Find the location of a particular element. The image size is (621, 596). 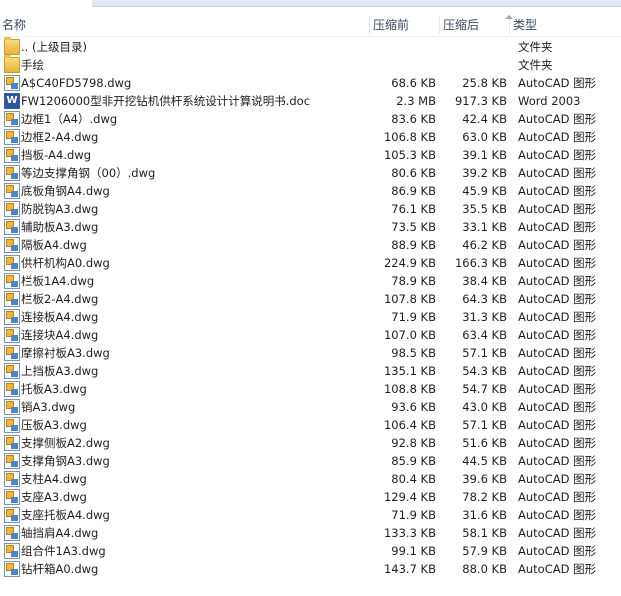

file-list-row: 连接块A4.dwg 107.0 KB 63.4 KB AutoCAD 图形 is located at coordinates (310, 335).